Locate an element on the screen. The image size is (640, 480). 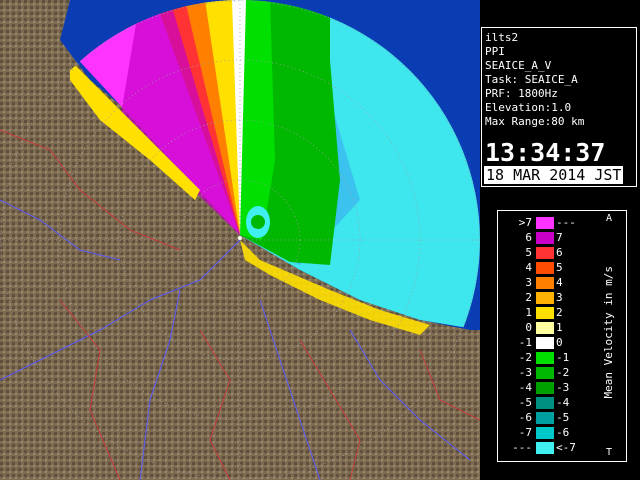
legend-upper-bound: 4 is located at coordinates (559, 282).